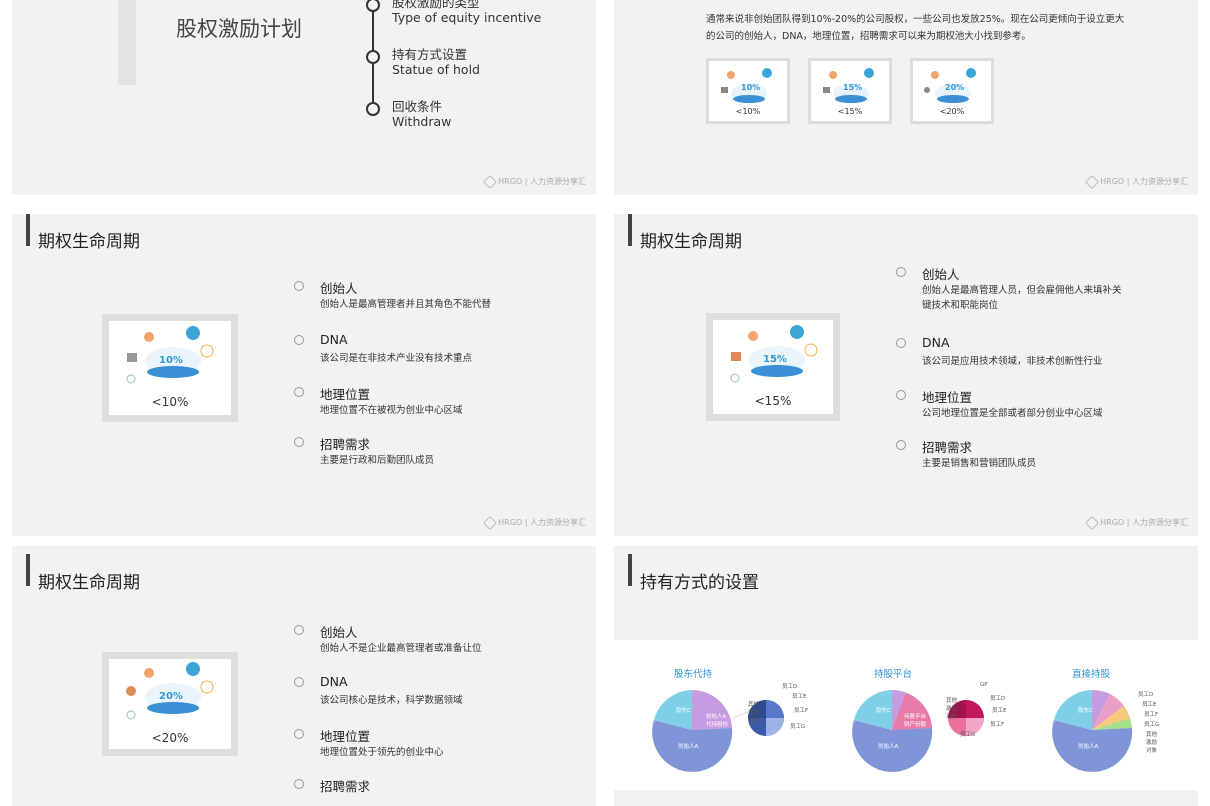  What do you see at coordinates (467, 17) in the screenshot?
I see `timeline-en: Type of equity incentive` at bounding box center [467, 17].